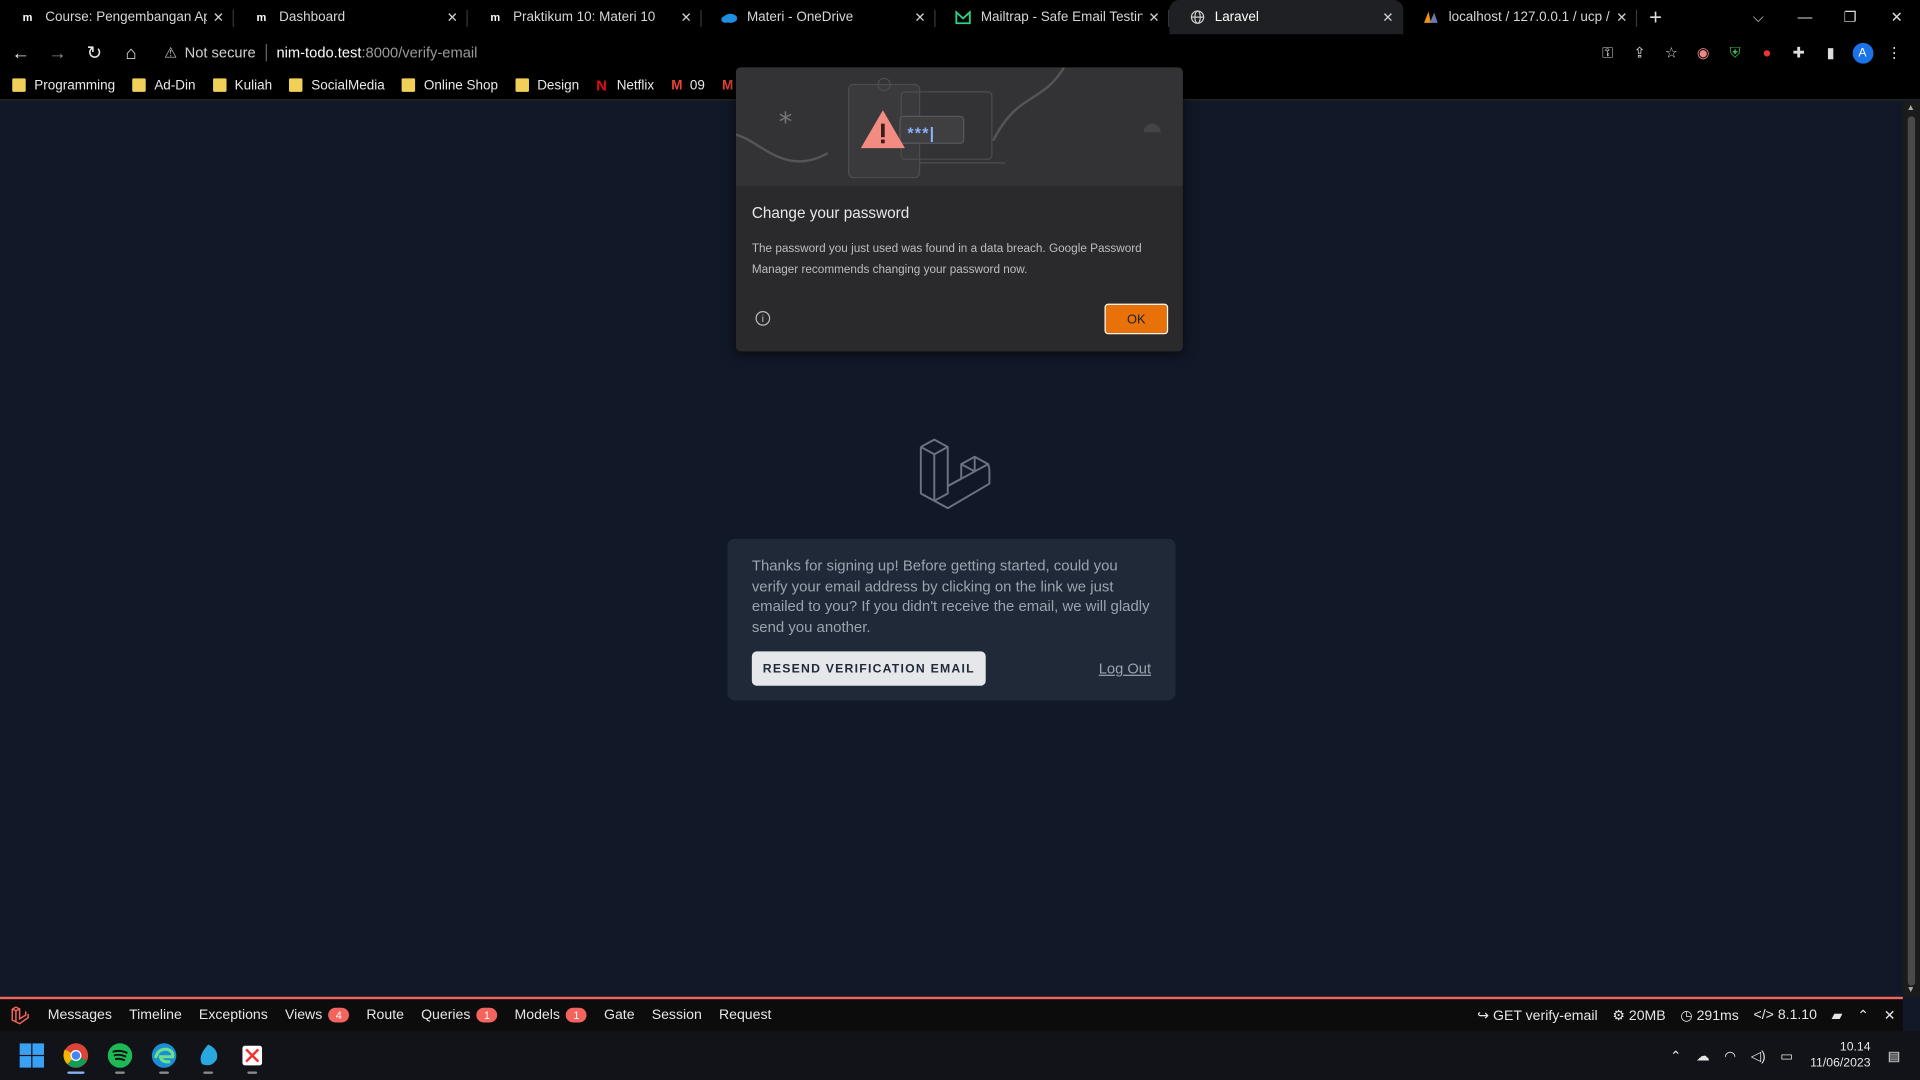  Describe the element at coordinates (252, 1055) in the screenshot. I see `snipping-tool-icon` at that location.